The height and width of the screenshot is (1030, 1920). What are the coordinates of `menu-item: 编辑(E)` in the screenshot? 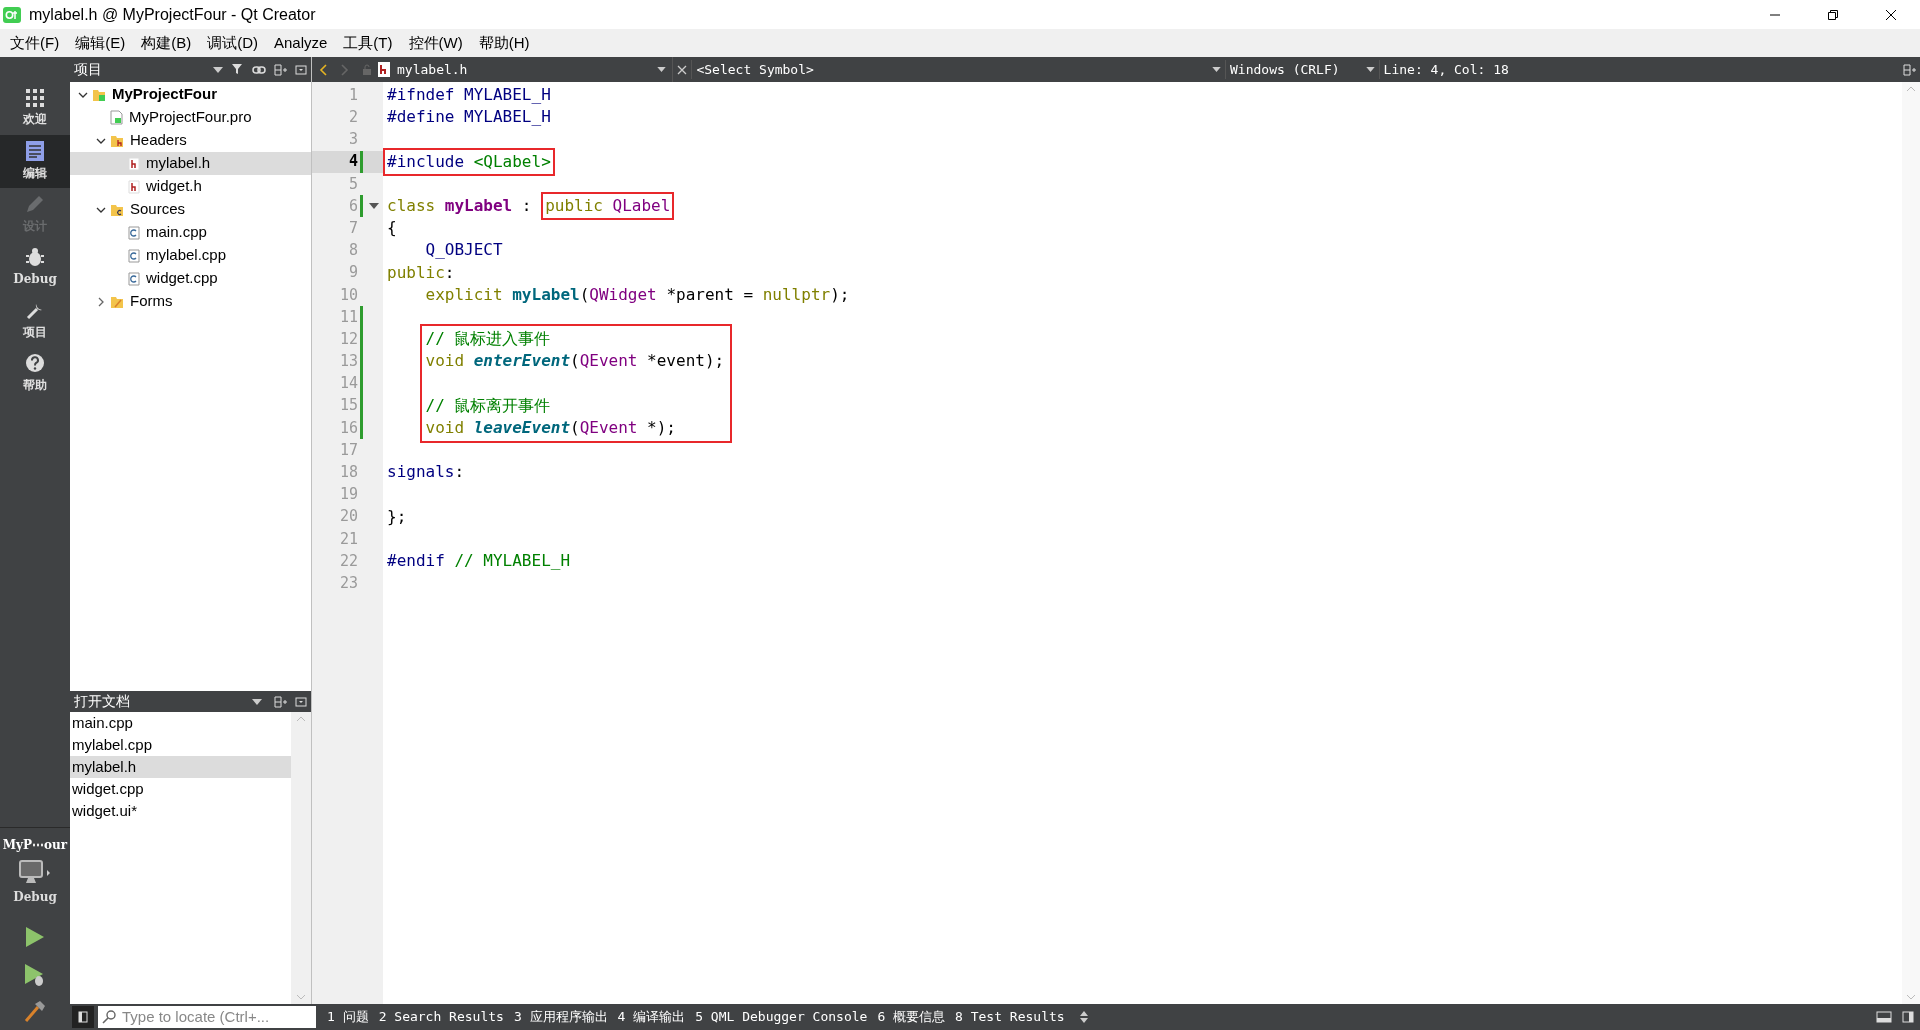 It's located at (100, 43).